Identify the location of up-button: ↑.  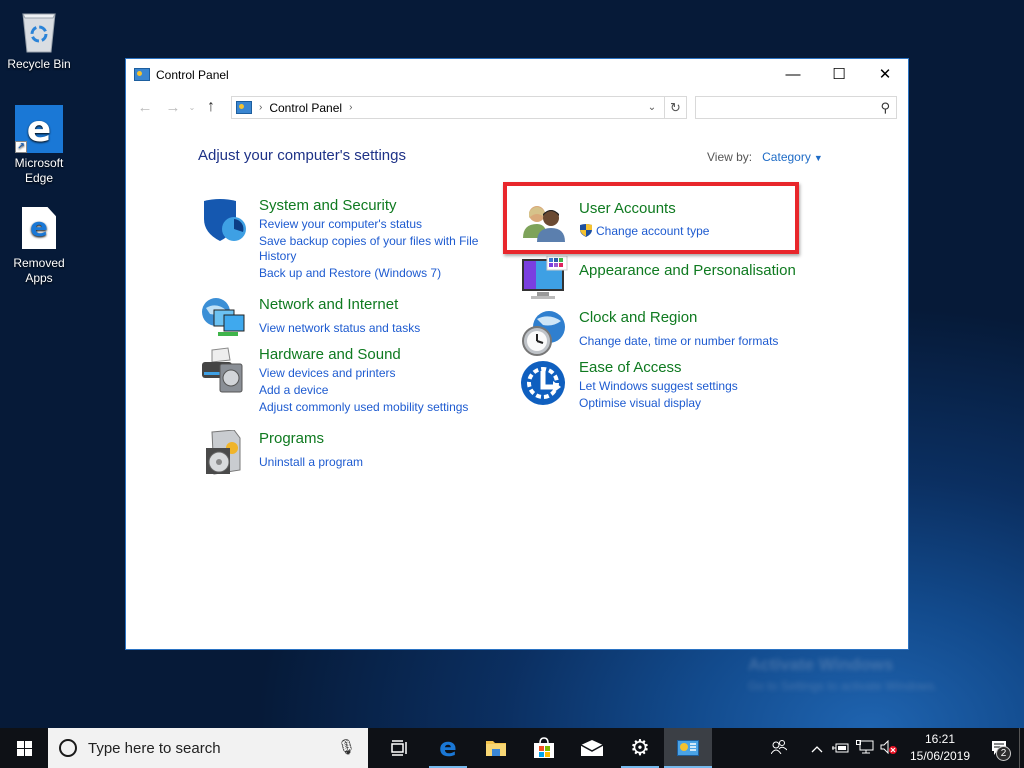
(211, 107).